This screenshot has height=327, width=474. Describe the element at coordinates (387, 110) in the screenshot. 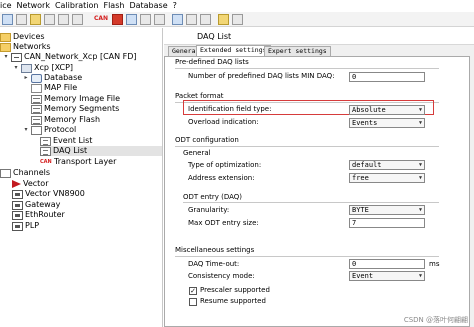

I see `identification-field-type-select: Absolute ▼` at that location.